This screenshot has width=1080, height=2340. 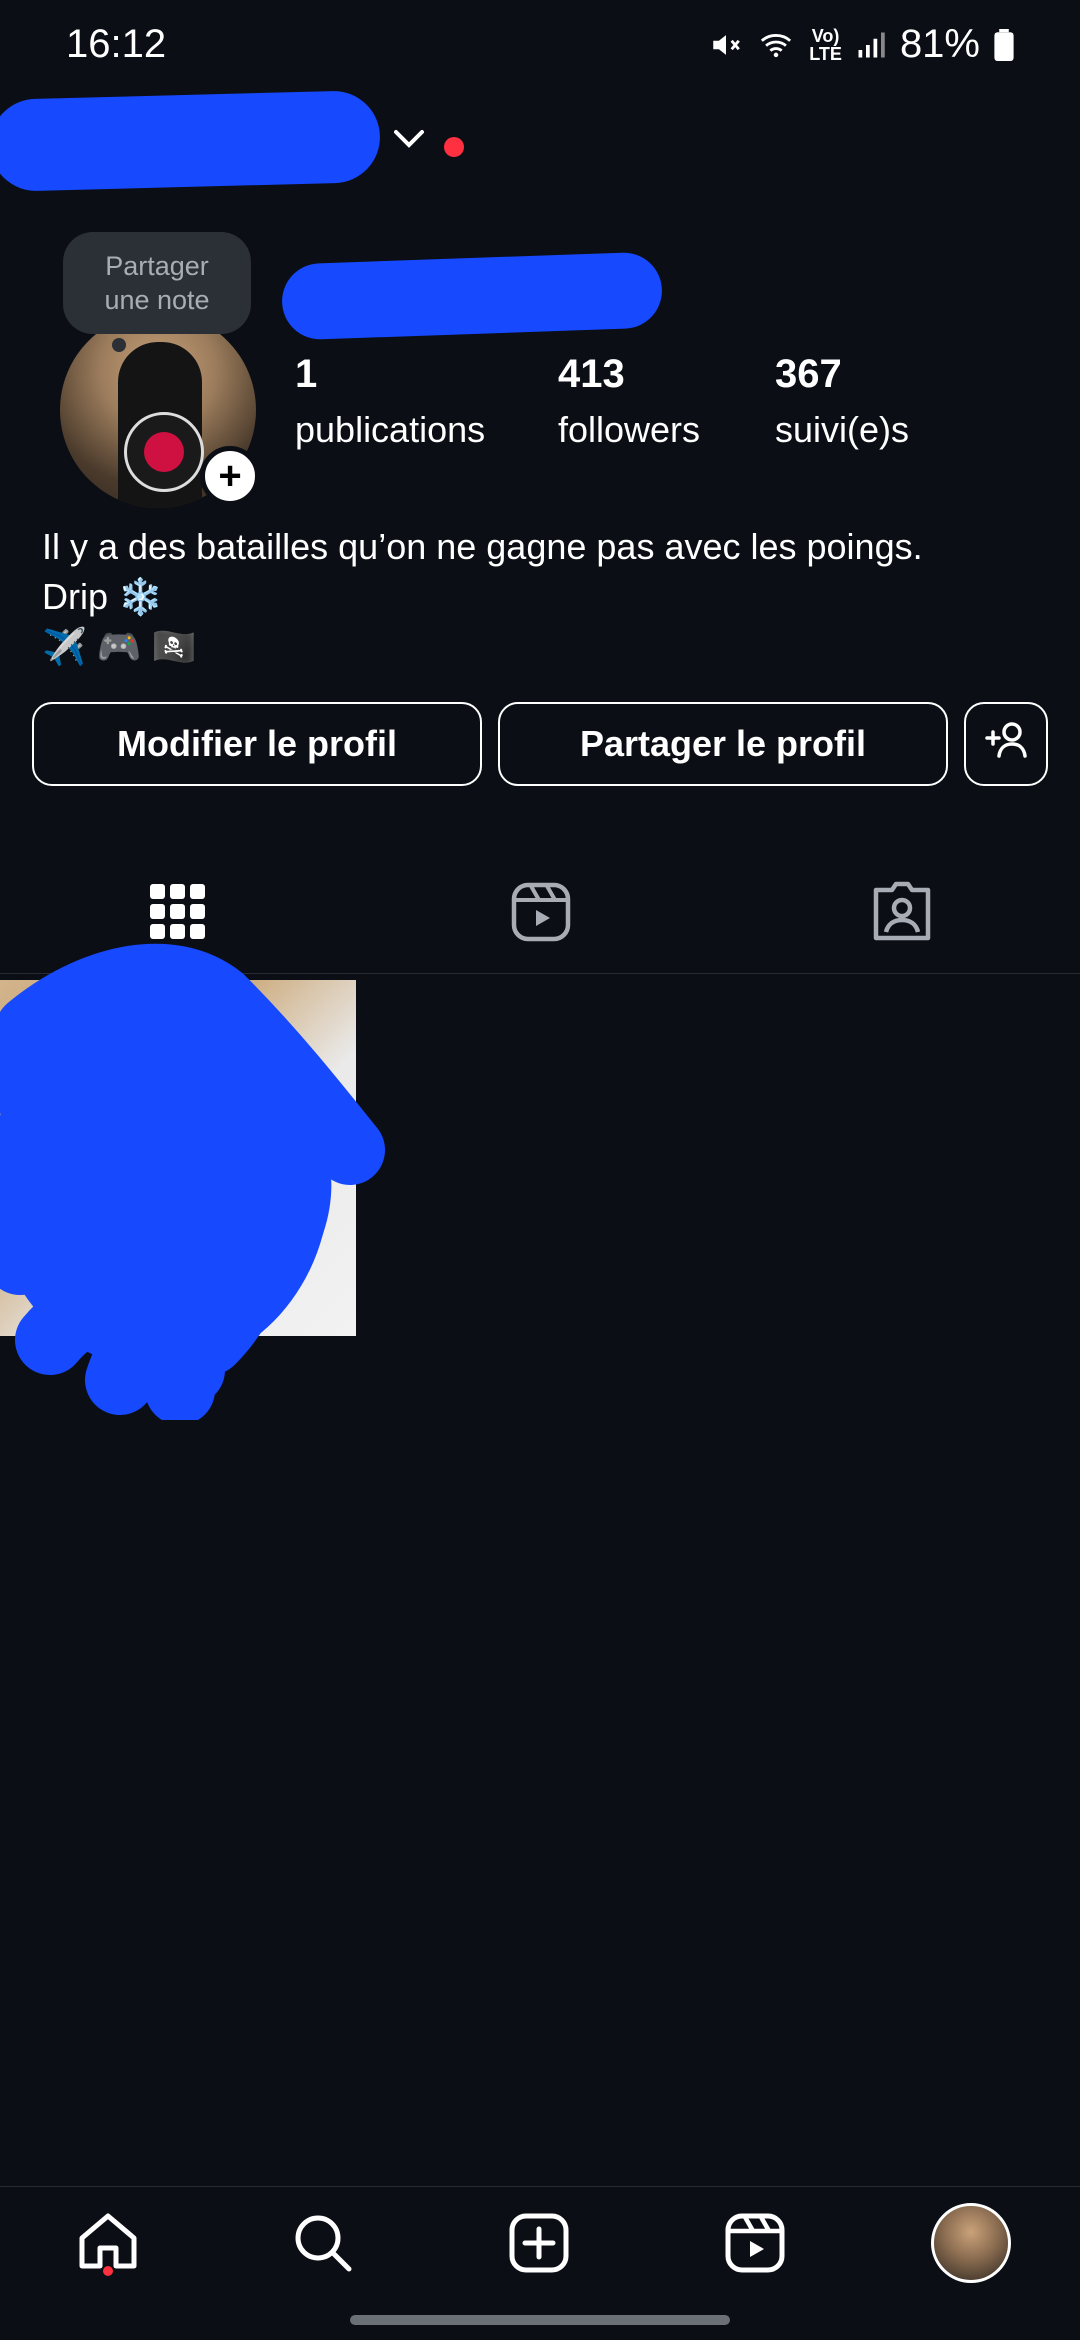 What do you see at coordinates (390, 401) in the screenshot?
I see `stat-publications: 1 publications` at bounding box center [390, 401].